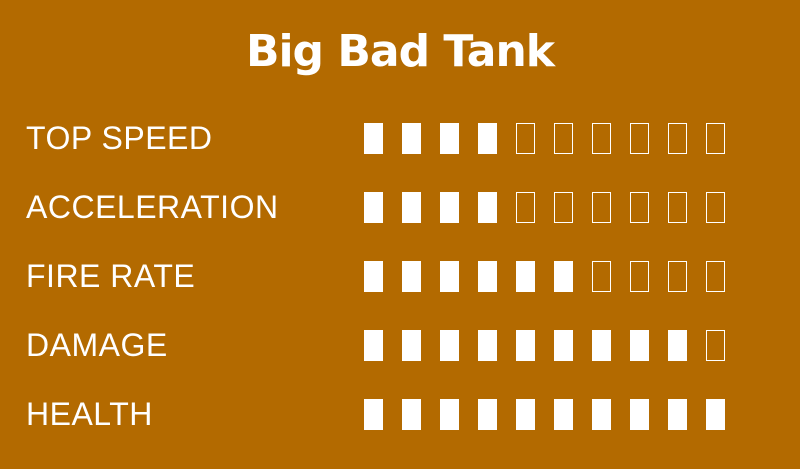  Describe the element at coordinates (111, 276) in the screenshot. I see `stat-label: FIRE RATE` at that location.